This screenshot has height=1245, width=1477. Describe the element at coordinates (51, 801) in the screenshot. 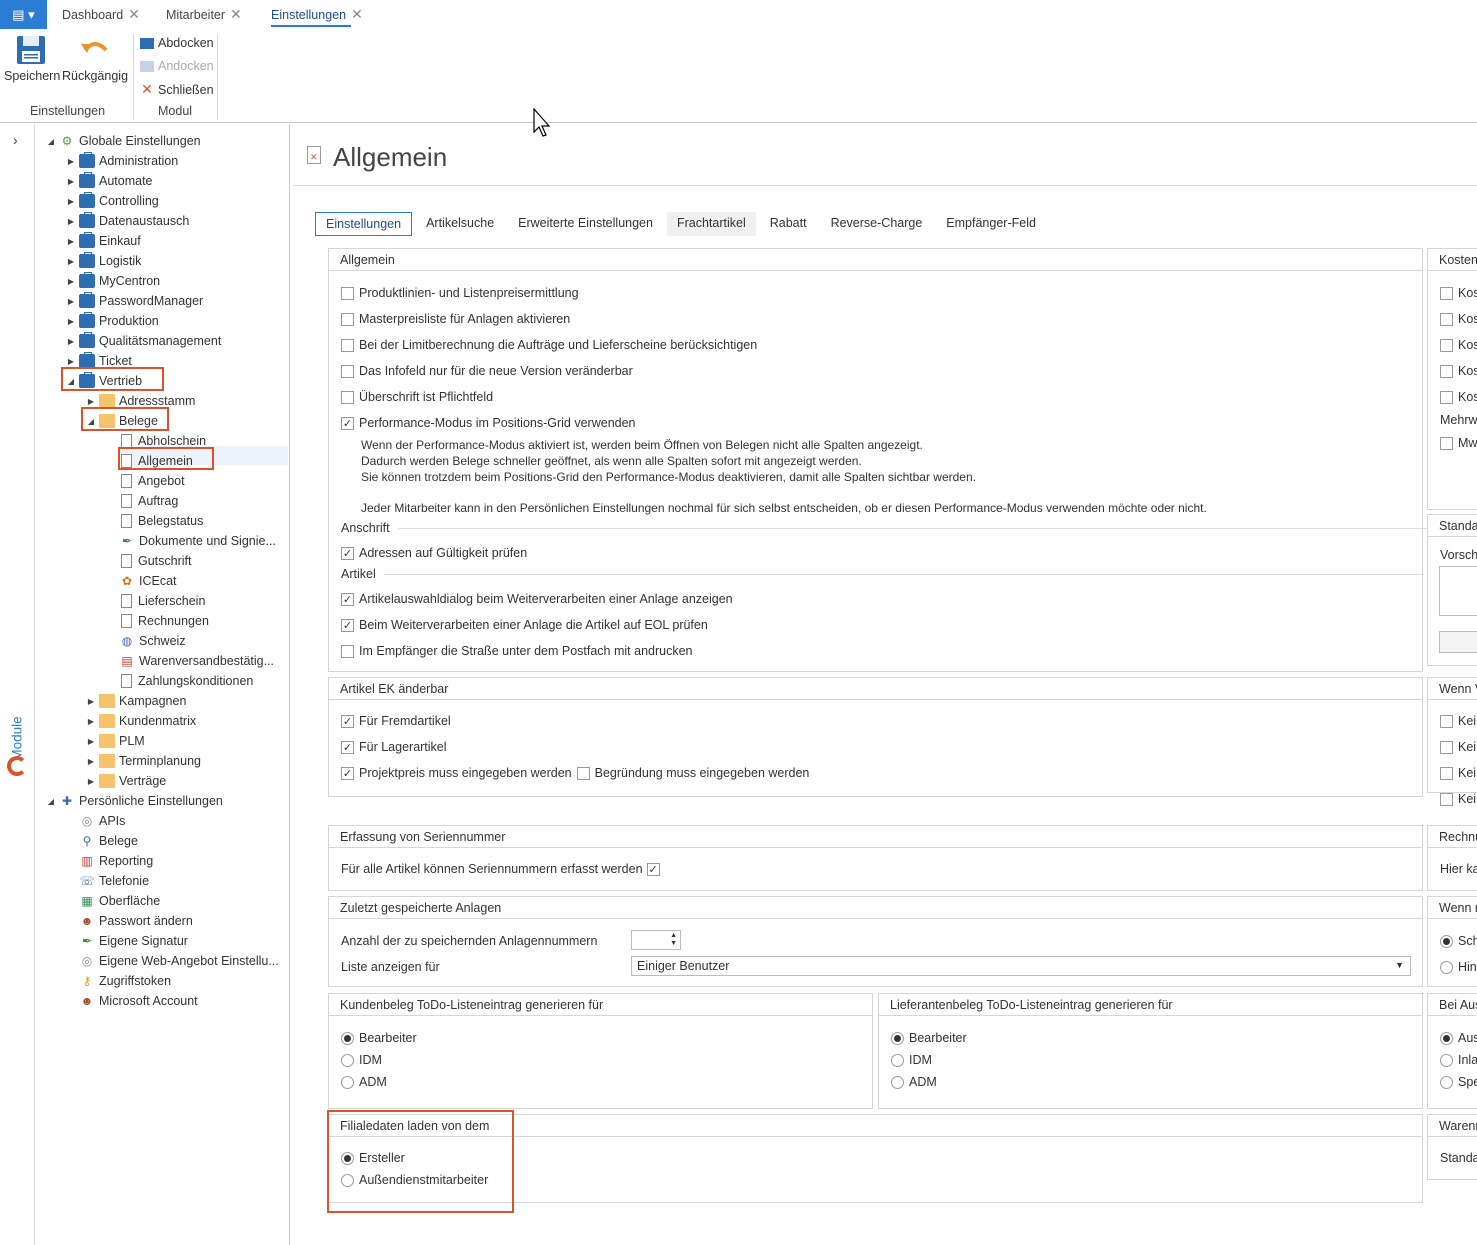

I see `collapse-arrow-icon: ◢` at that location.